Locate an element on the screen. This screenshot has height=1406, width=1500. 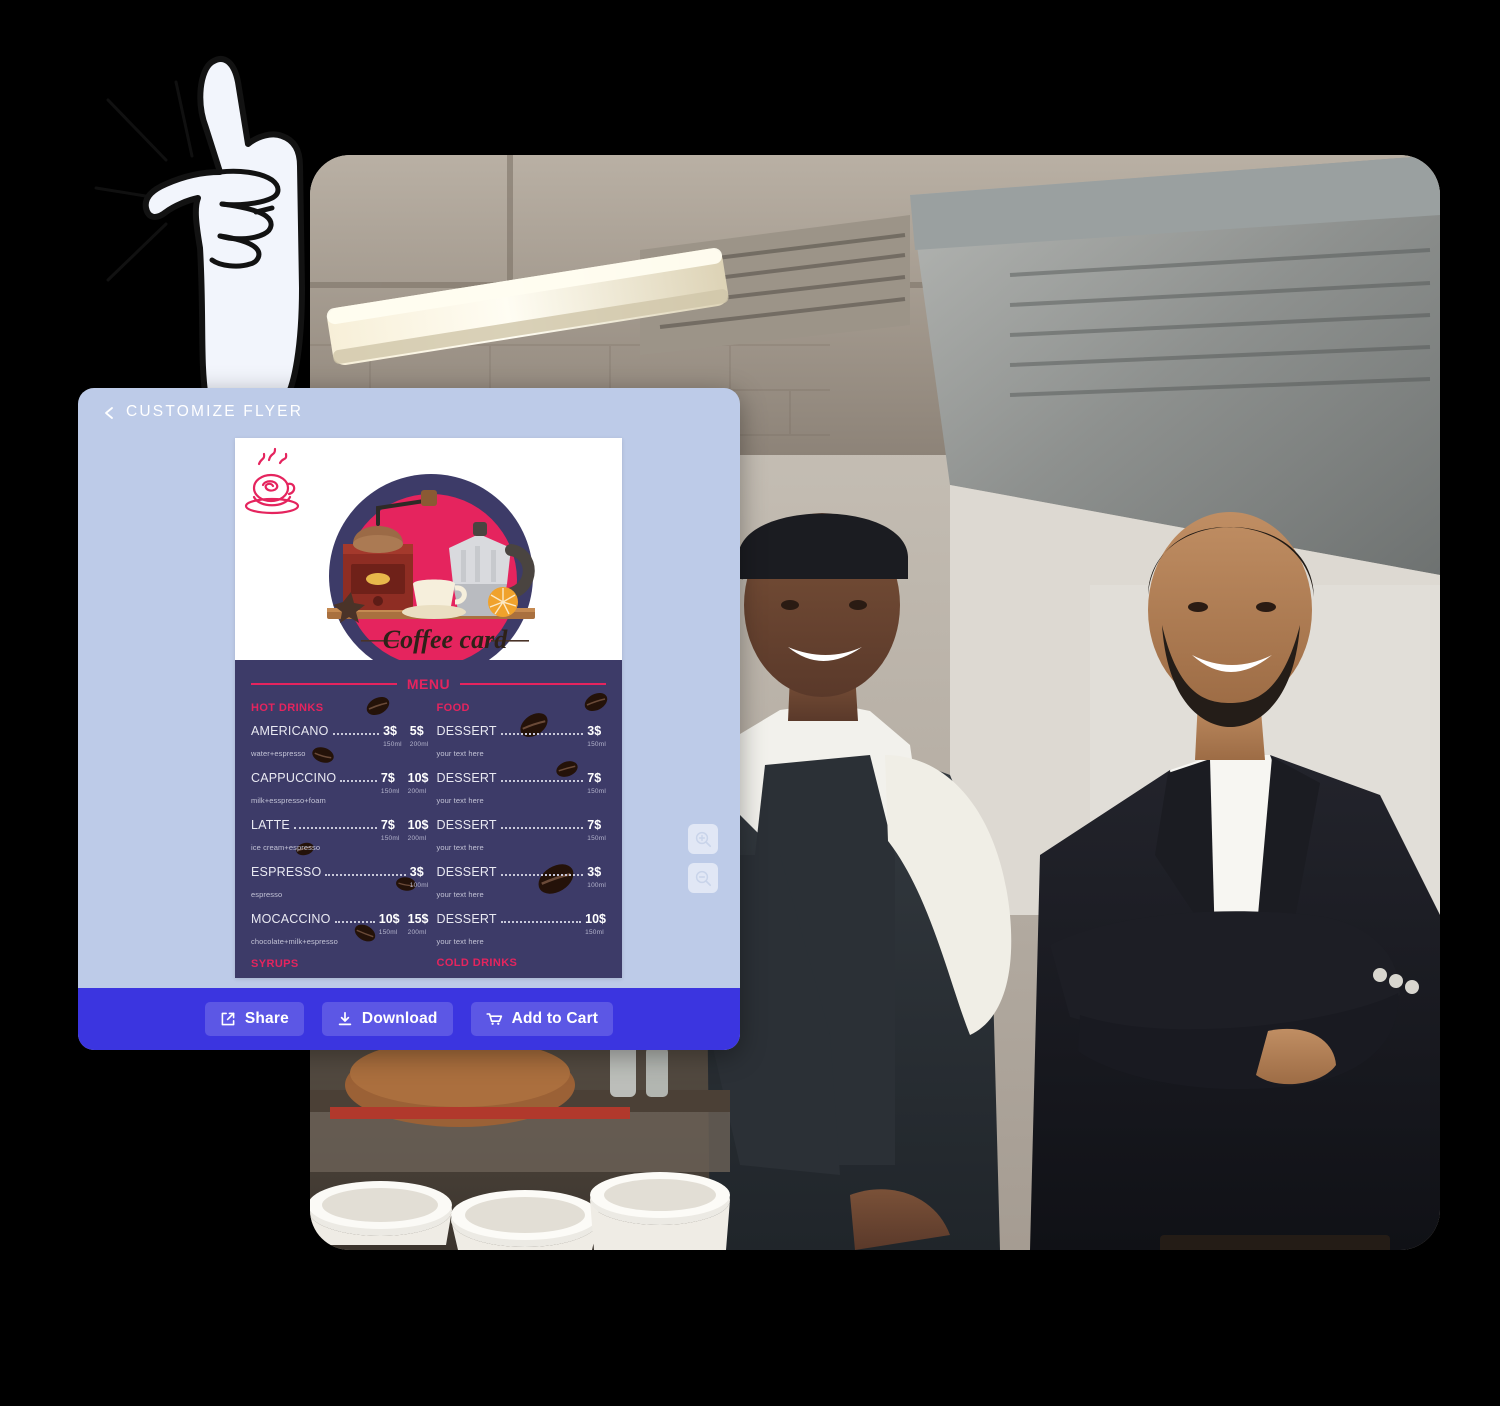
section-heading-food: FOOD is located at coordinates (453, 708).